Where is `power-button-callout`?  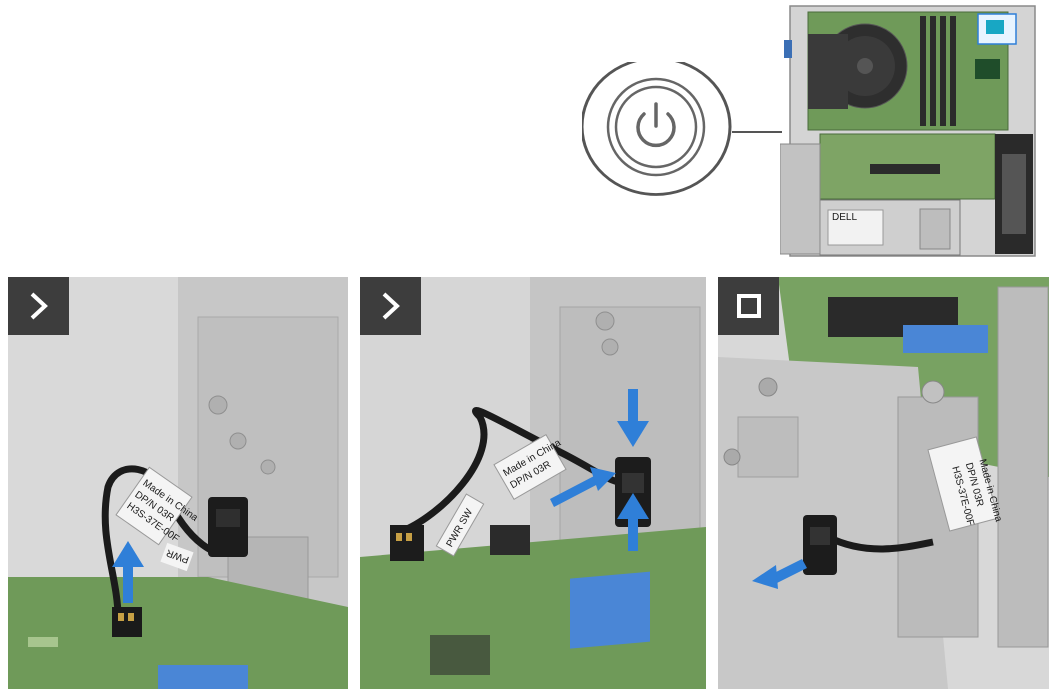 power-button-callout is located at coordinates (682, 129).